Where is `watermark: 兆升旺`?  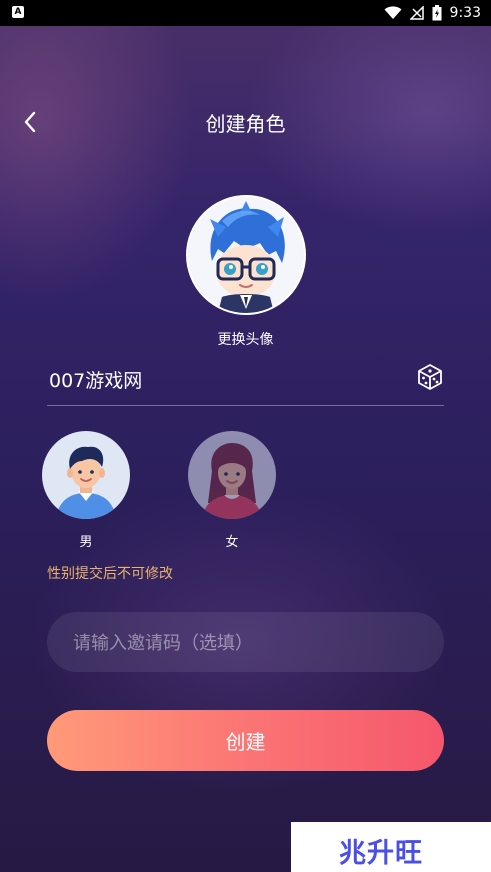
watermark: 兆升旺 is located at coordinates (391, 847).